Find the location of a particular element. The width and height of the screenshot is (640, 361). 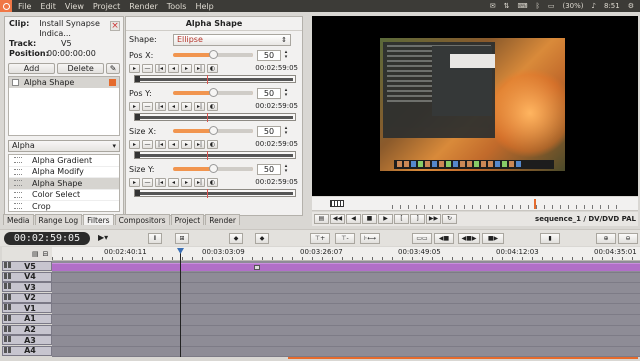

lock-icon: ⊟ is located at coordinates (46, 254).